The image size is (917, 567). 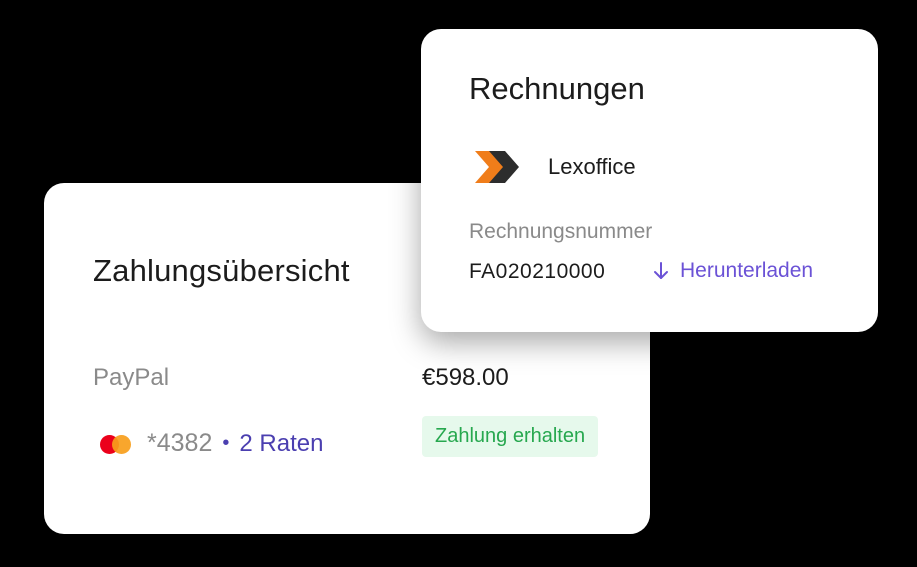 I want to click on installments-label: 2 Raten, so click(x=281, y=443).